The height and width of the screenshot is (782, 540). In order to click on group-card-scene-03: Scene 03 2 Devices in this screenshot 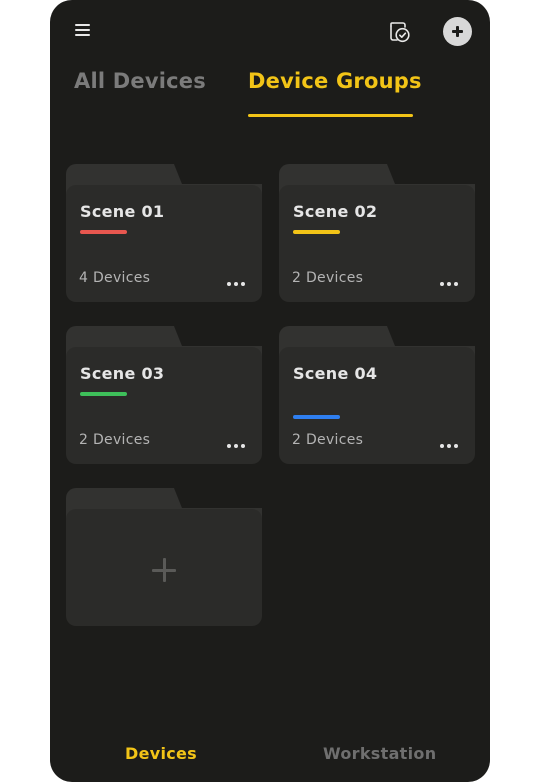, I will do `click(164, 395)`.